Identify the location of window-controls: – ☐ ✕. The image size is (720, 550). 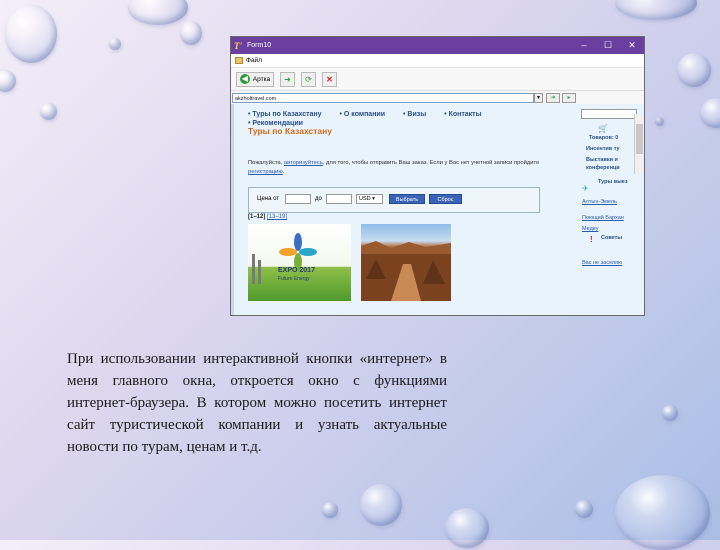
(608, 45).